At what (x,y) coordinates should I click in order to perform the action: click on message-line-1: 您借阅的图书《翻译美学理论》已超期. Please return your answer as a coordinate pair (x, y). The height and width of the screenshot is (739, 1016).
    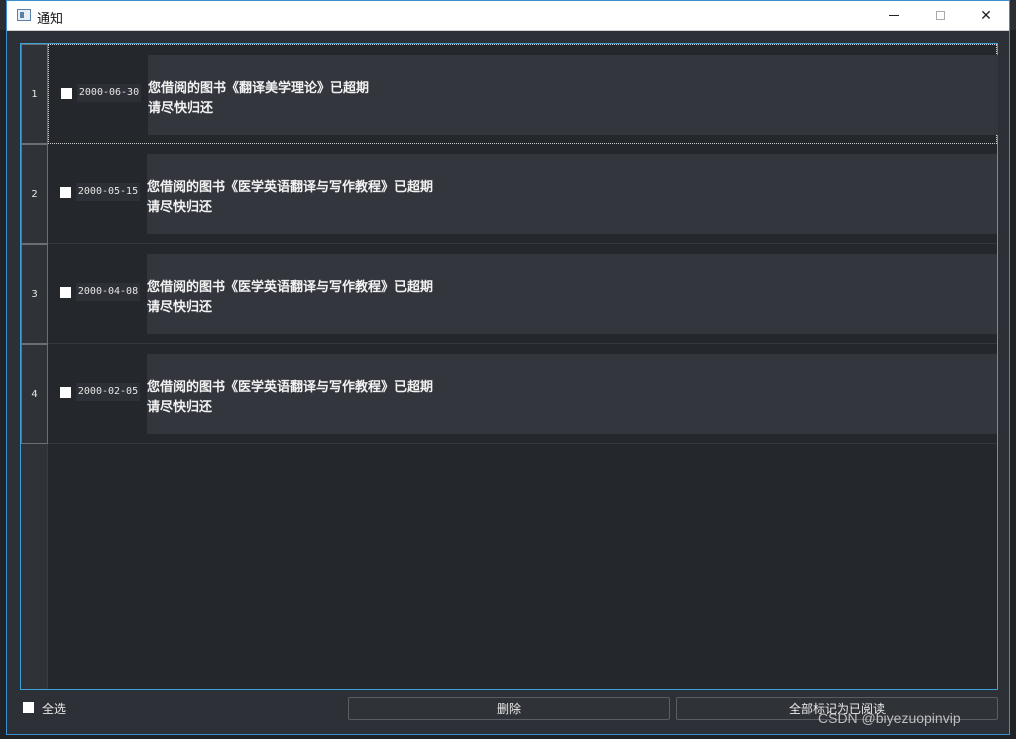
    Looking at the image, I should click on (259, 88).